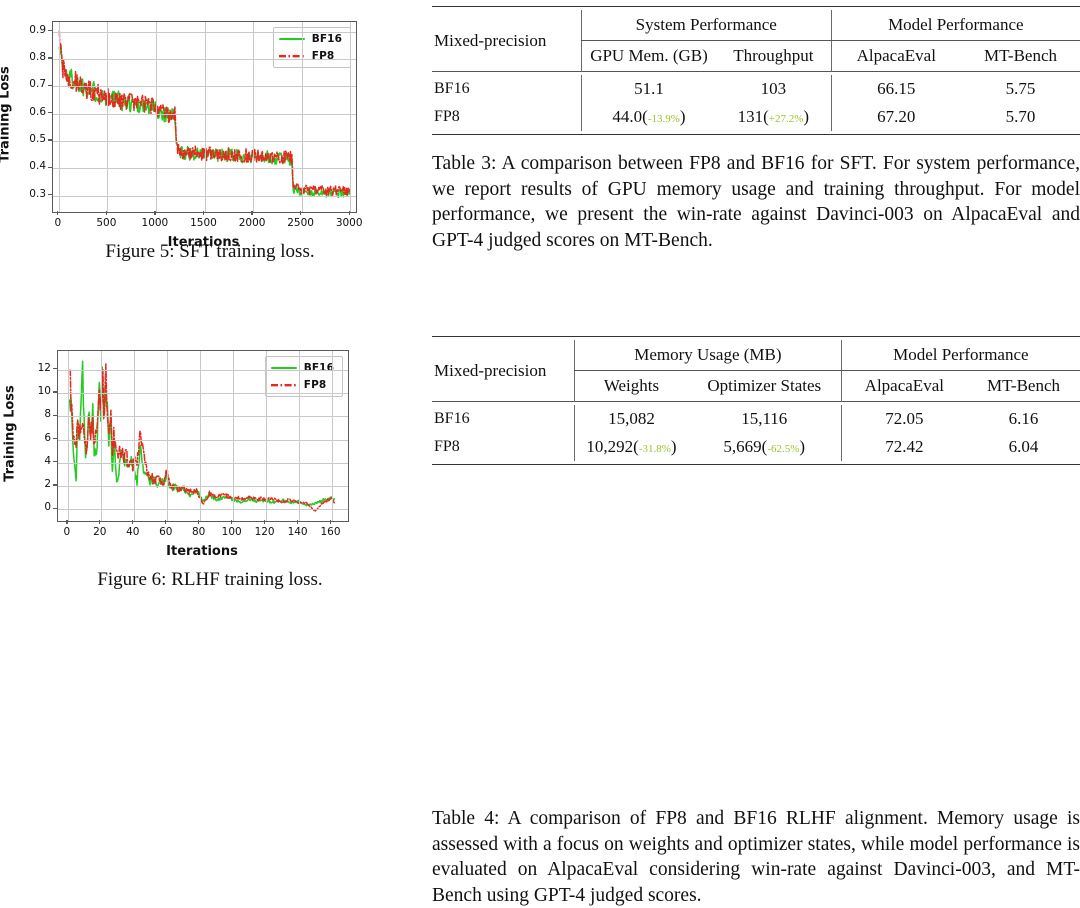 Image resolution: width=1080 pixels, height=908 pixels. Describe the element at coordinates (490, 370) in the screenshot. I see `table-4-header-mixed-precision: Mixed-precision` at that location.